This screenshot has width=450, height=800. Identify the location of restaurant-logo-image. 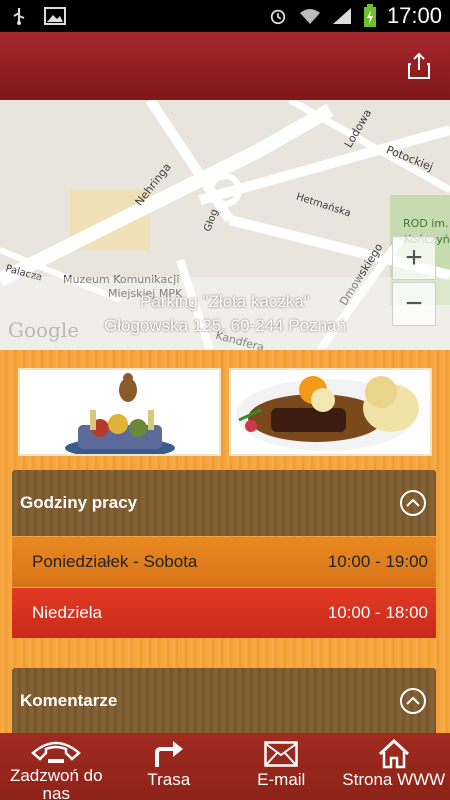
(119, 412).